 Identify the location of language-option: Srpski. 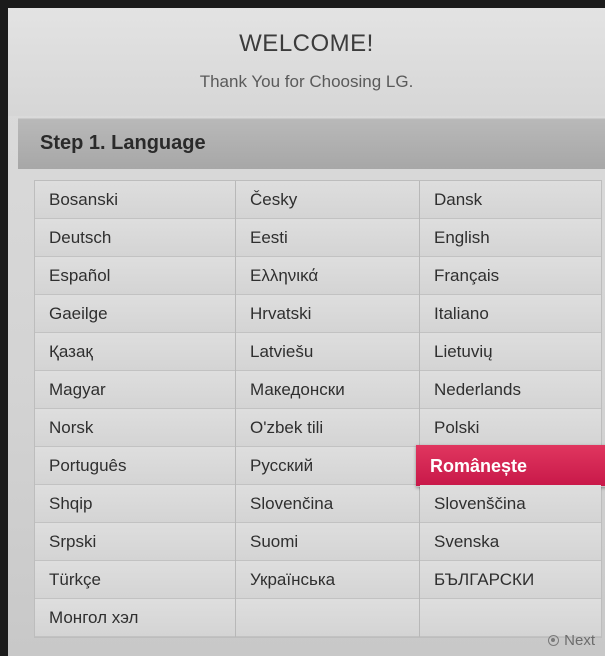
(135, 542).